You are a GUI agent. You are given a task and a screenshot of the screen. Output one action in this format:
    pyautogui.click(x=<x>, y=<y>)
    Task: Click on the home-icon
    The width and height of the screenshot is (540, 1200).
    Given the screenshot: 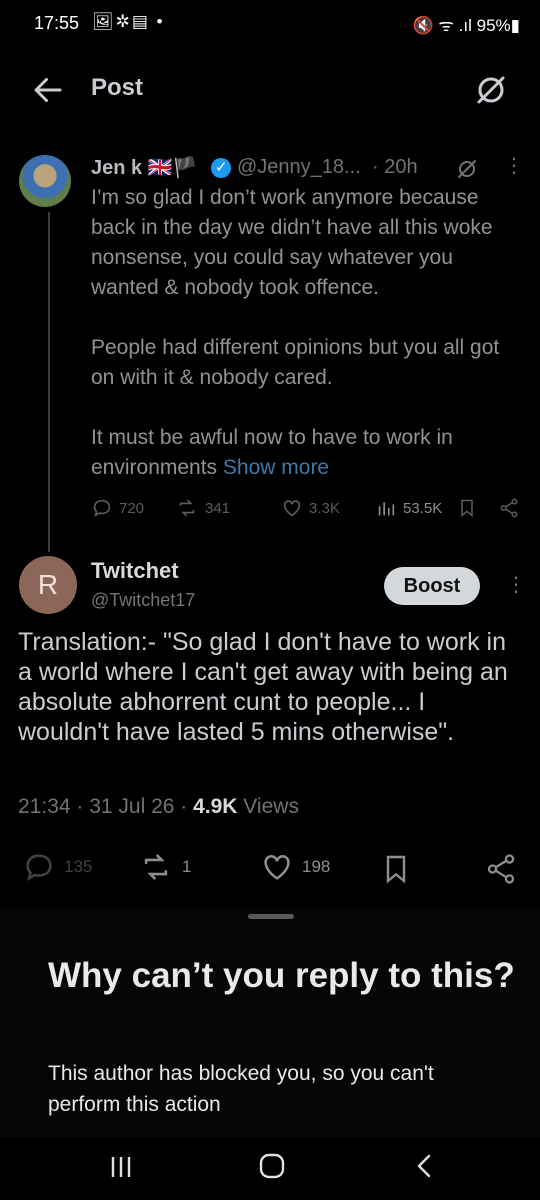 What is the action you would take?
    pyautogui.click(x=272, y=1166)
    